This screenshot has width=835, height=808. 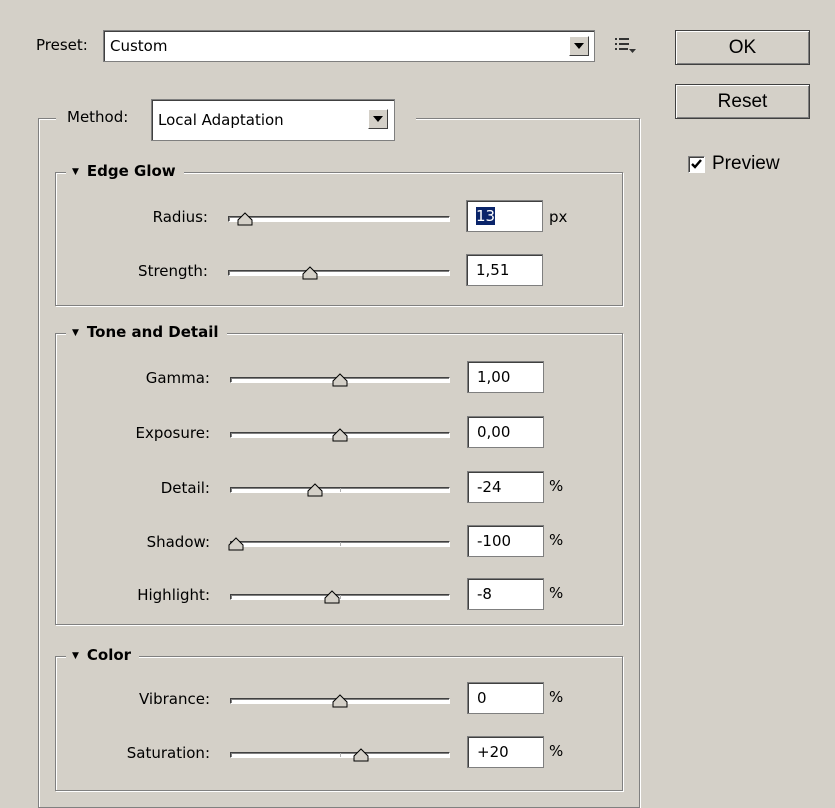 What do you see at coordinates (152, 332) in the screenshot?
I see `tone-detail-title: Tone and Detail` at bounding box center [152, 332].